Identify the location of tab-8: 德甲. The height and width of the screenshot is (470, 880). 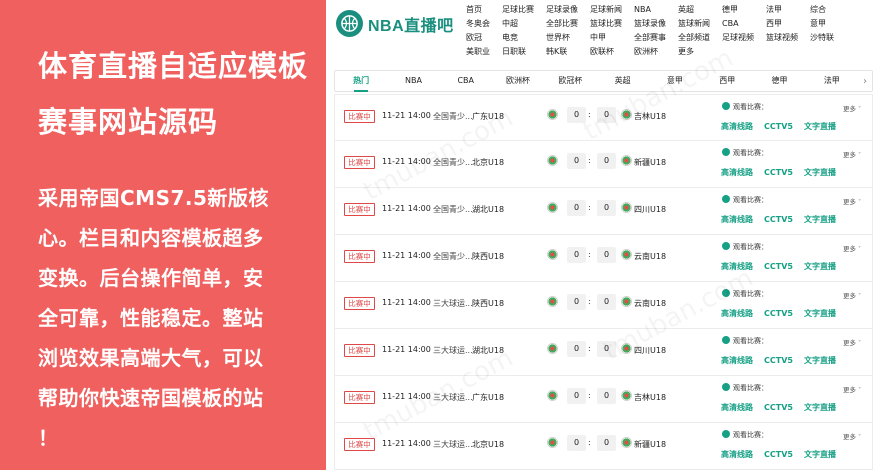
(779, 81).